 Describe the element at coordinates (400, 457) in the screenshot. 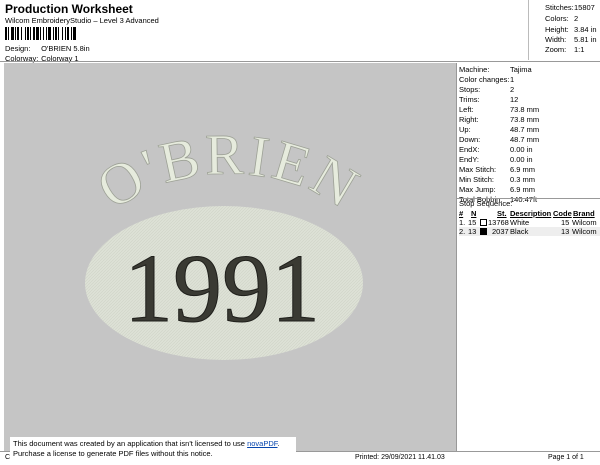

I see `printed-date: Printed: 29/09/2021 11.41.03` at that location.